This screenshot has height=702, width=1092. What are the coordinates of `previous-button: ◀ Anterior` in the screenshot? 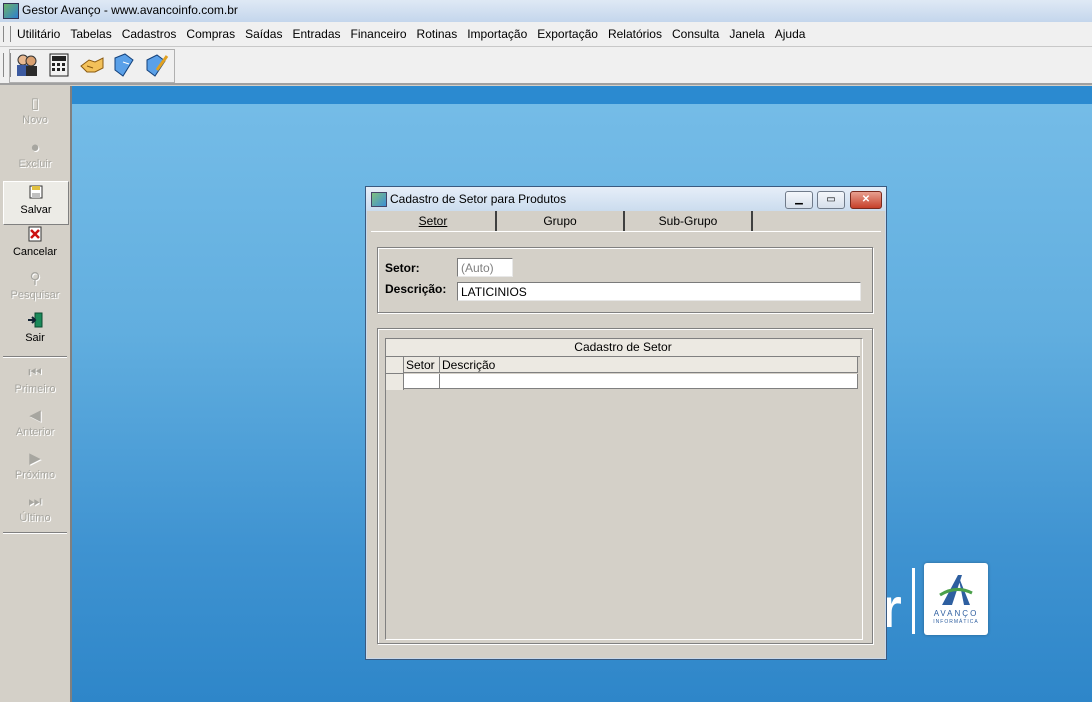 It's located at (35, 425).